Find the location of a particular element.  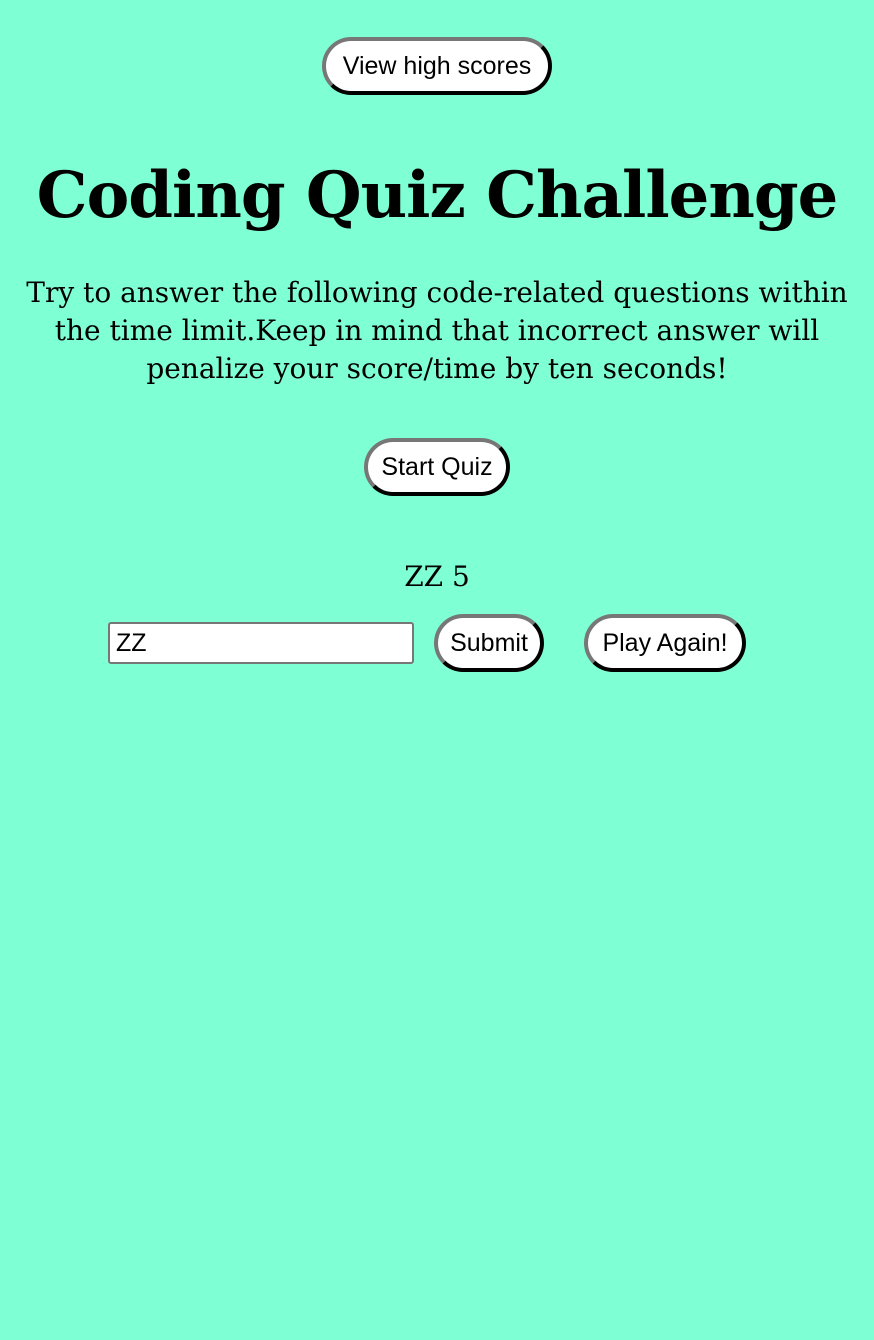

submit-button: Submit is located at coordinates (489, 643).